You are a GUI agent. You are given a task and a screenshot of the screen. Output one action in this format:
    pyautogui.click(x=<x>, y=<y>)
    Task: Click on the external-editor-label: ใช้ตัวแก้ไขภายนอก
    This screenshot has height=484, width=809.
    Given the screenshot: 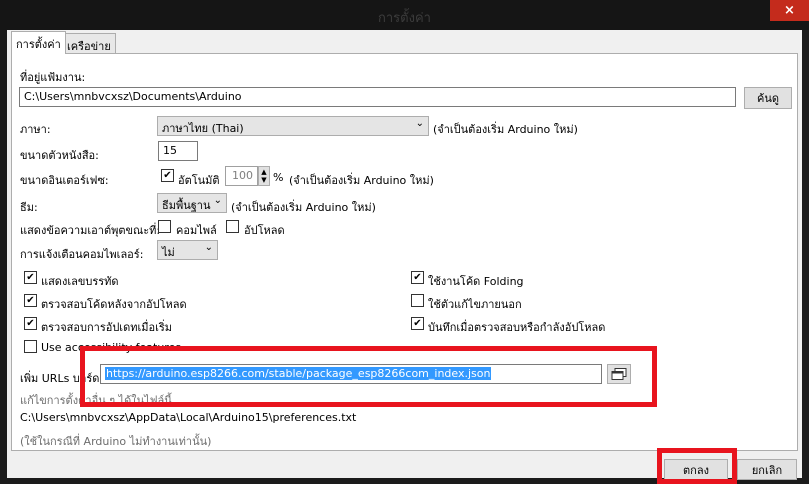 What is the action you would take?
    pyautogui.click(x=475, y=304)
    